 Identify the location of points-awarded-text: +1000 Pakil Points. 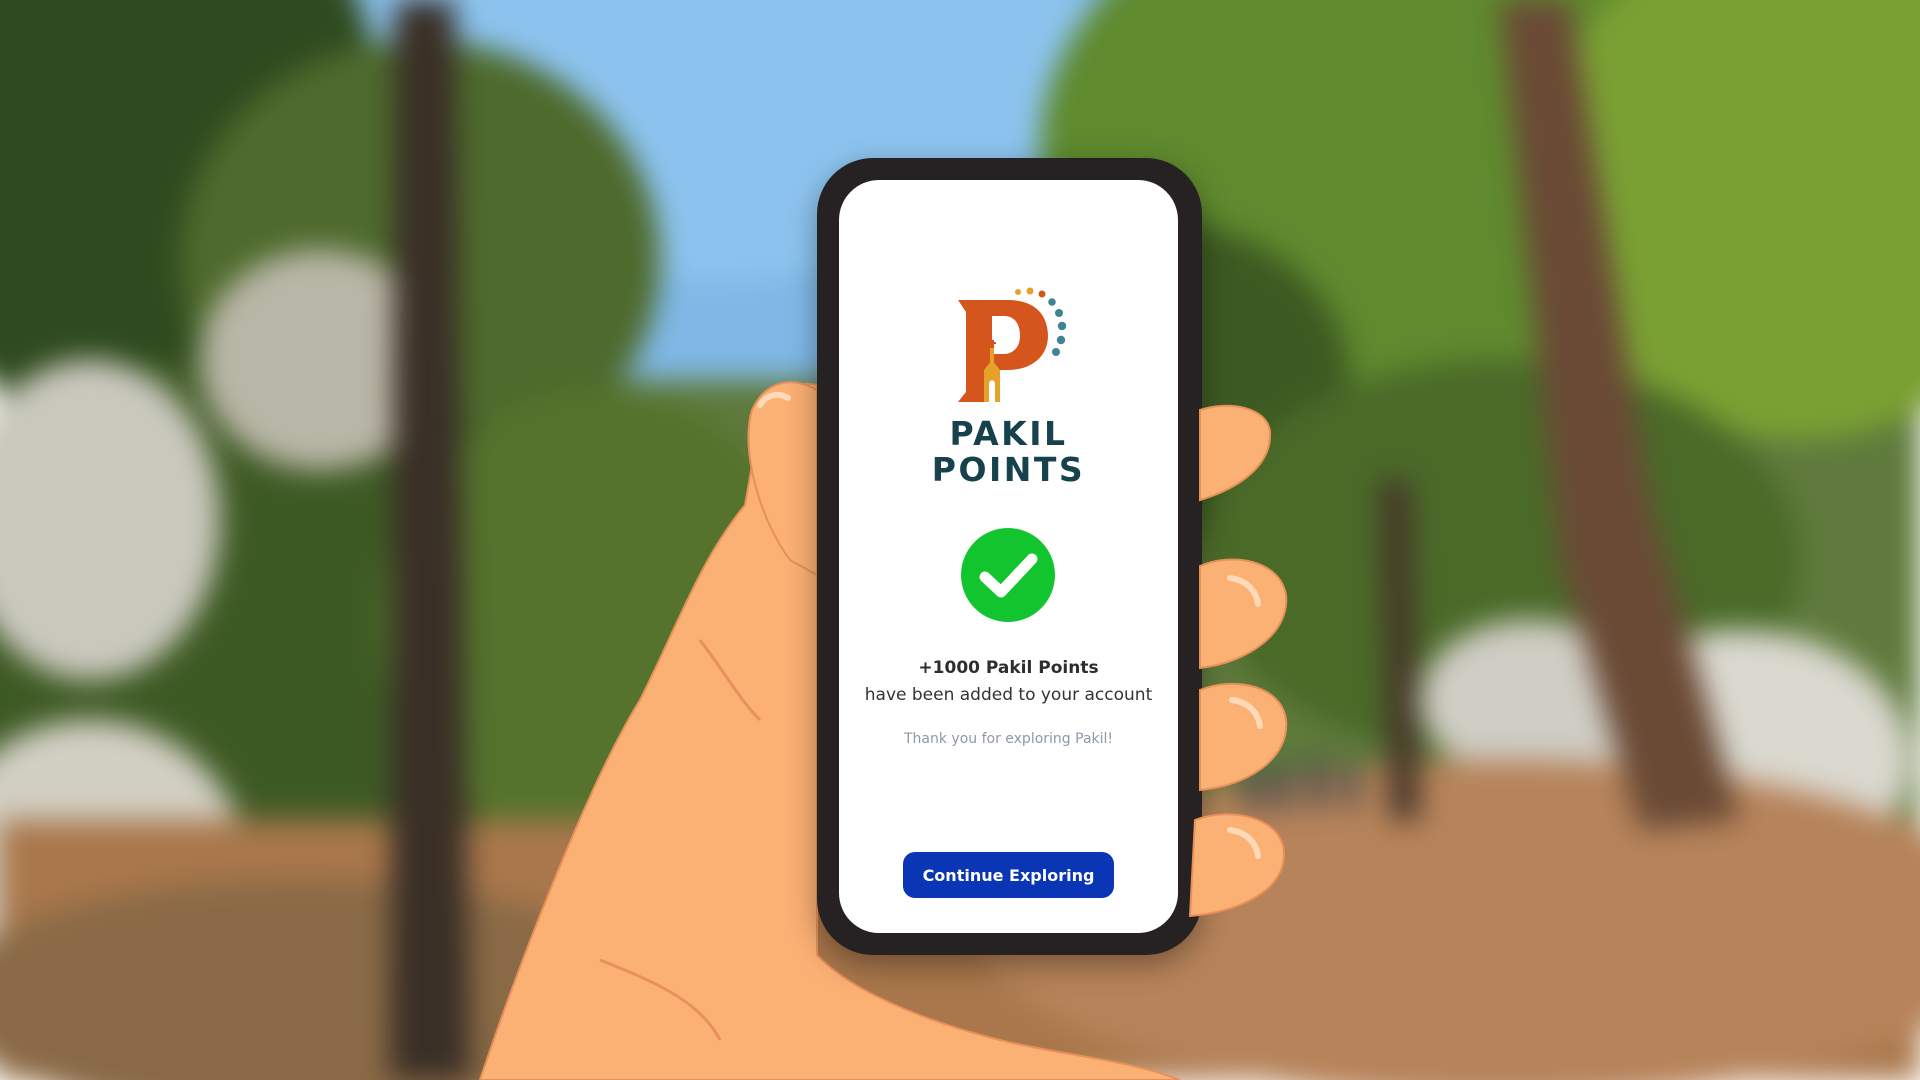
(1008, 668).